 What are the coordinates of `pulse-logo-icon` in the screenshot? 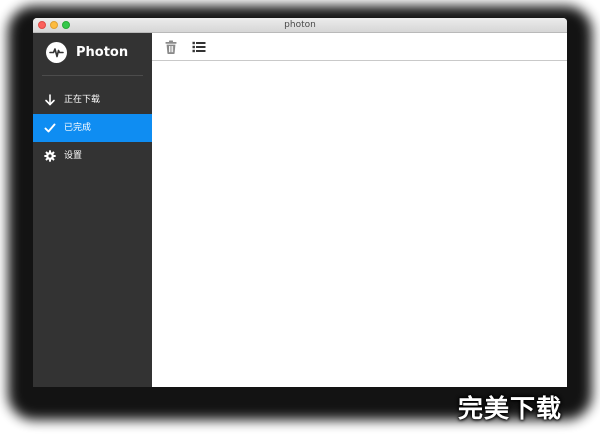 It's located at (56, 52).